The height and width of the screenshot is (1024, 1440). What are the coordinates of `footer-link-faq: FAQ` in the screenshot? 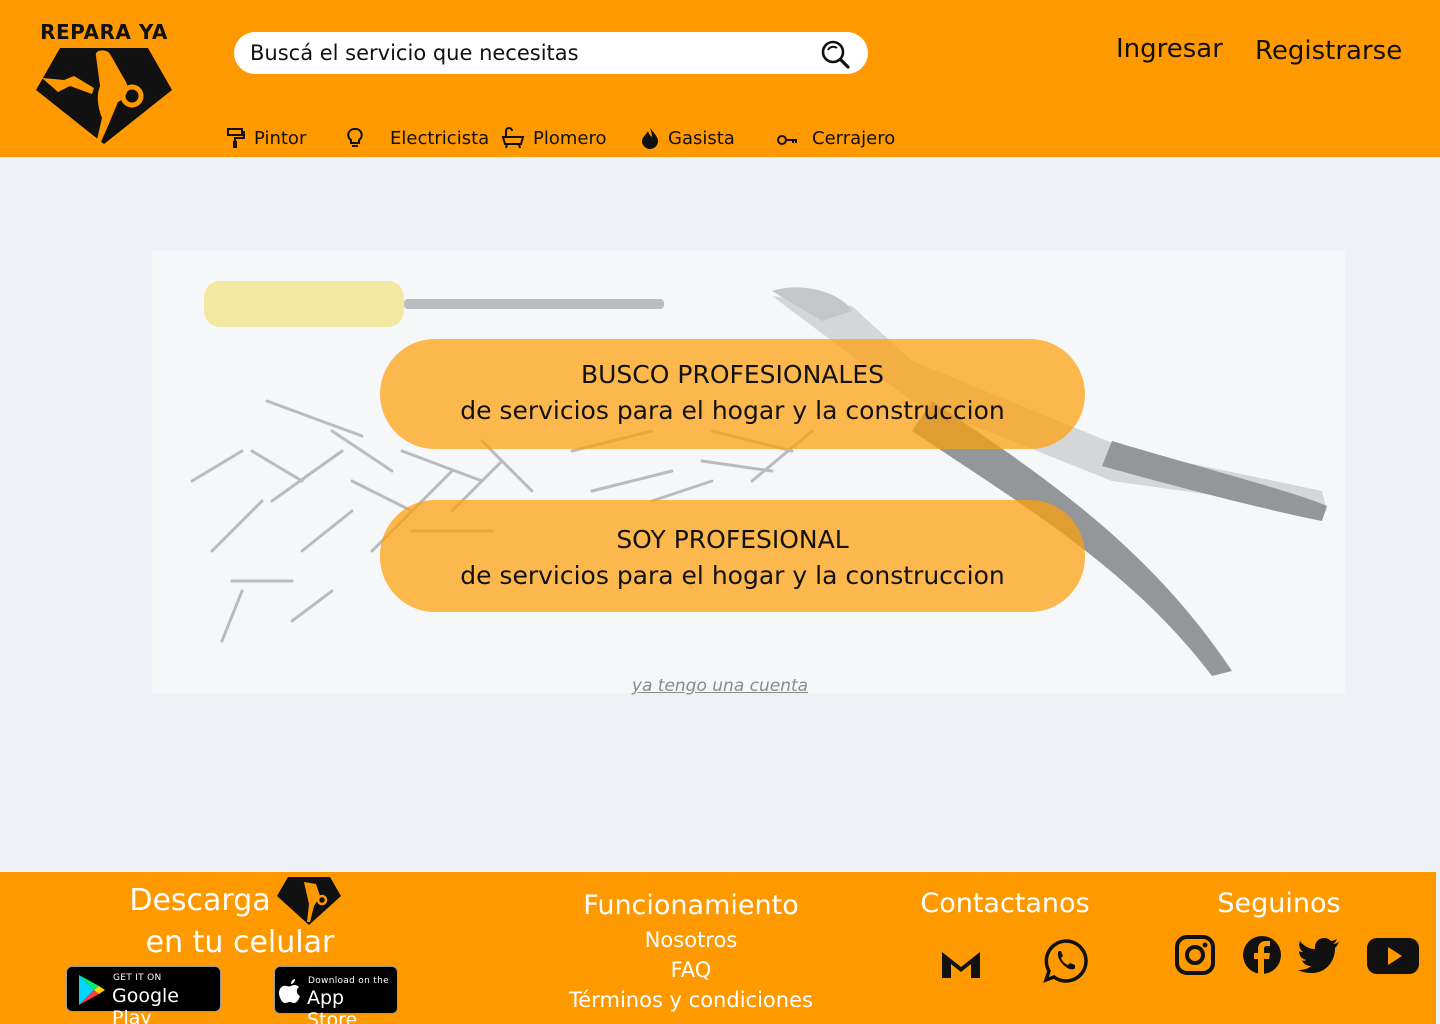 It's located at (691, 970).